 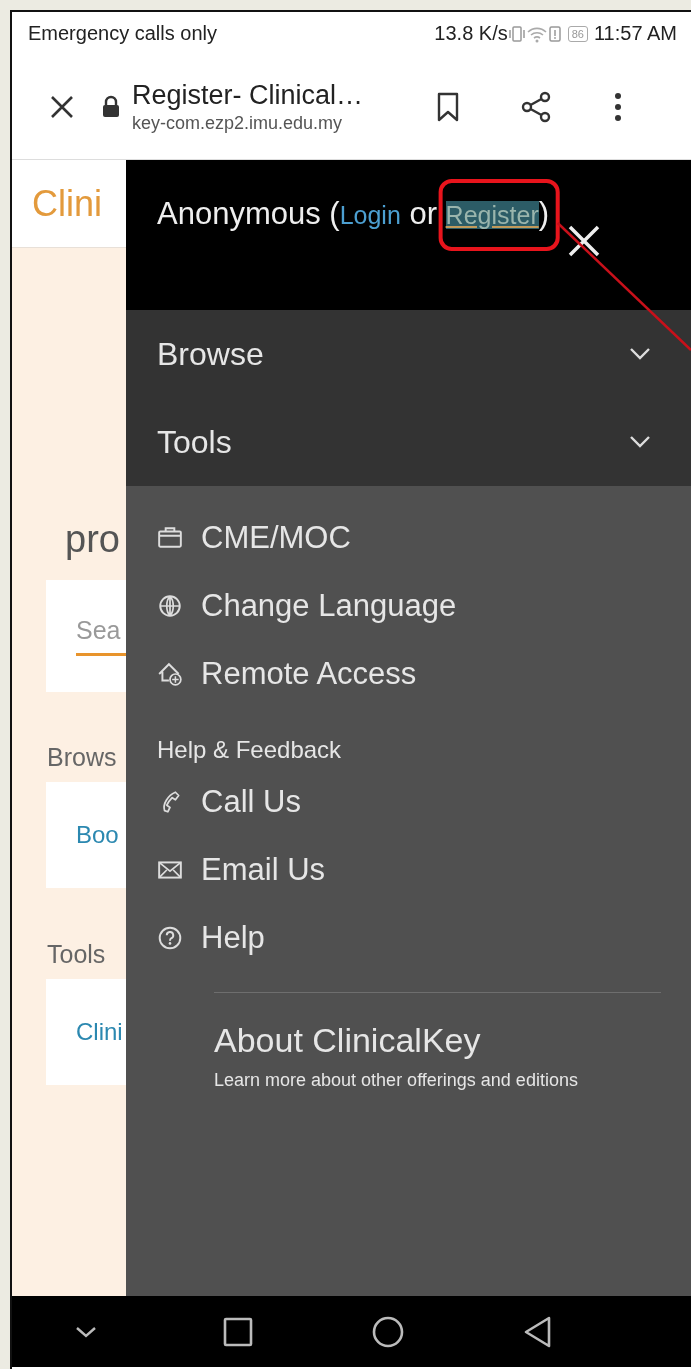 What do you see at coordinates (170, 938) in the screenshot?
I see `help-icon` at bounding box center [170, 938].